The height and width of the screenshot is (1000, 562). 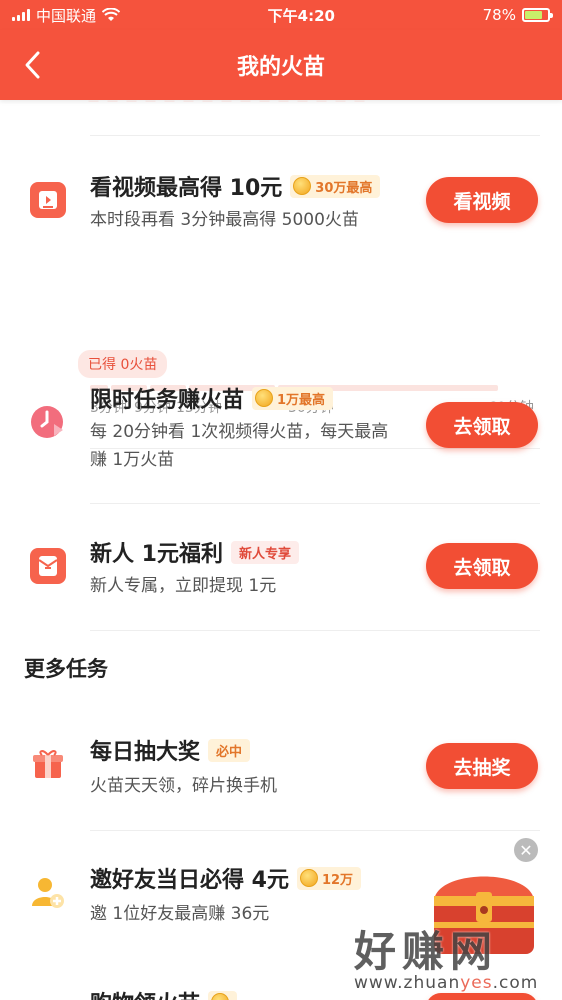 What do you see at coordinates (301, 15) in the screenshot?
I see `clock-time: 下午4:20` at bounding box center [301, 15].